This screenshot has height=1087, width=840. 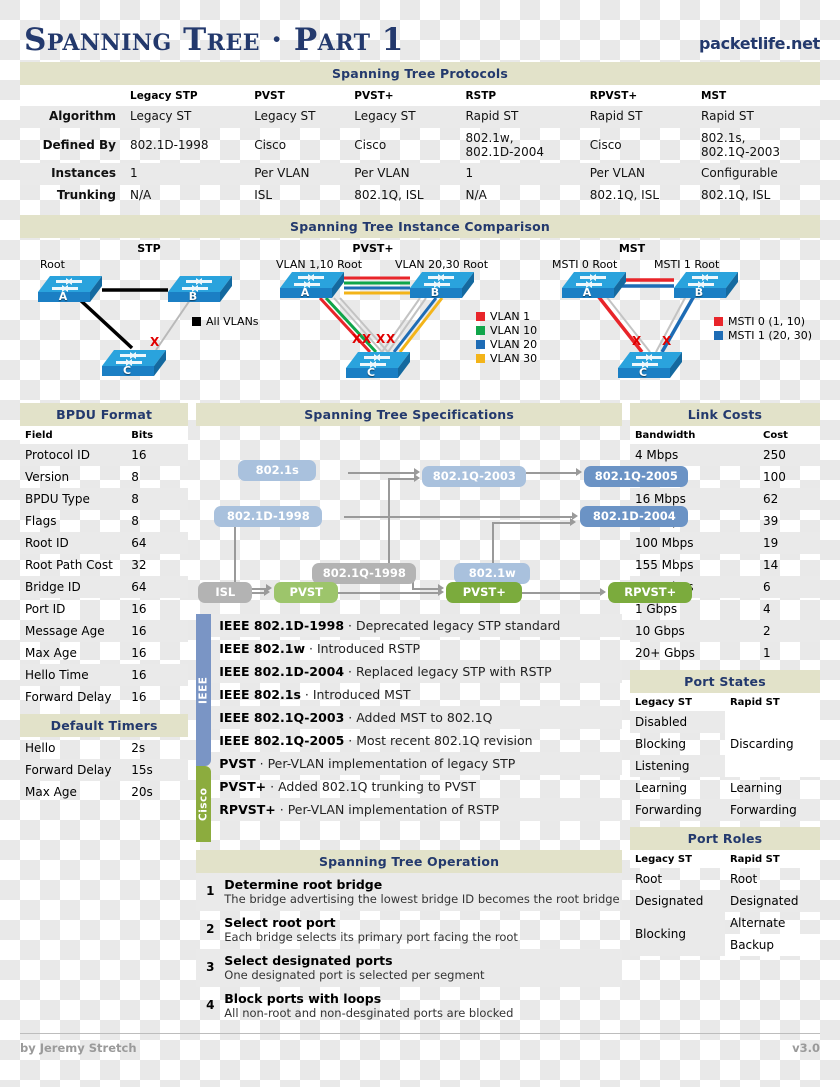 What do you see at coordinates (305, 292) in the screenshot?
I see `switch-label: A` at bounding box center [305, 292].